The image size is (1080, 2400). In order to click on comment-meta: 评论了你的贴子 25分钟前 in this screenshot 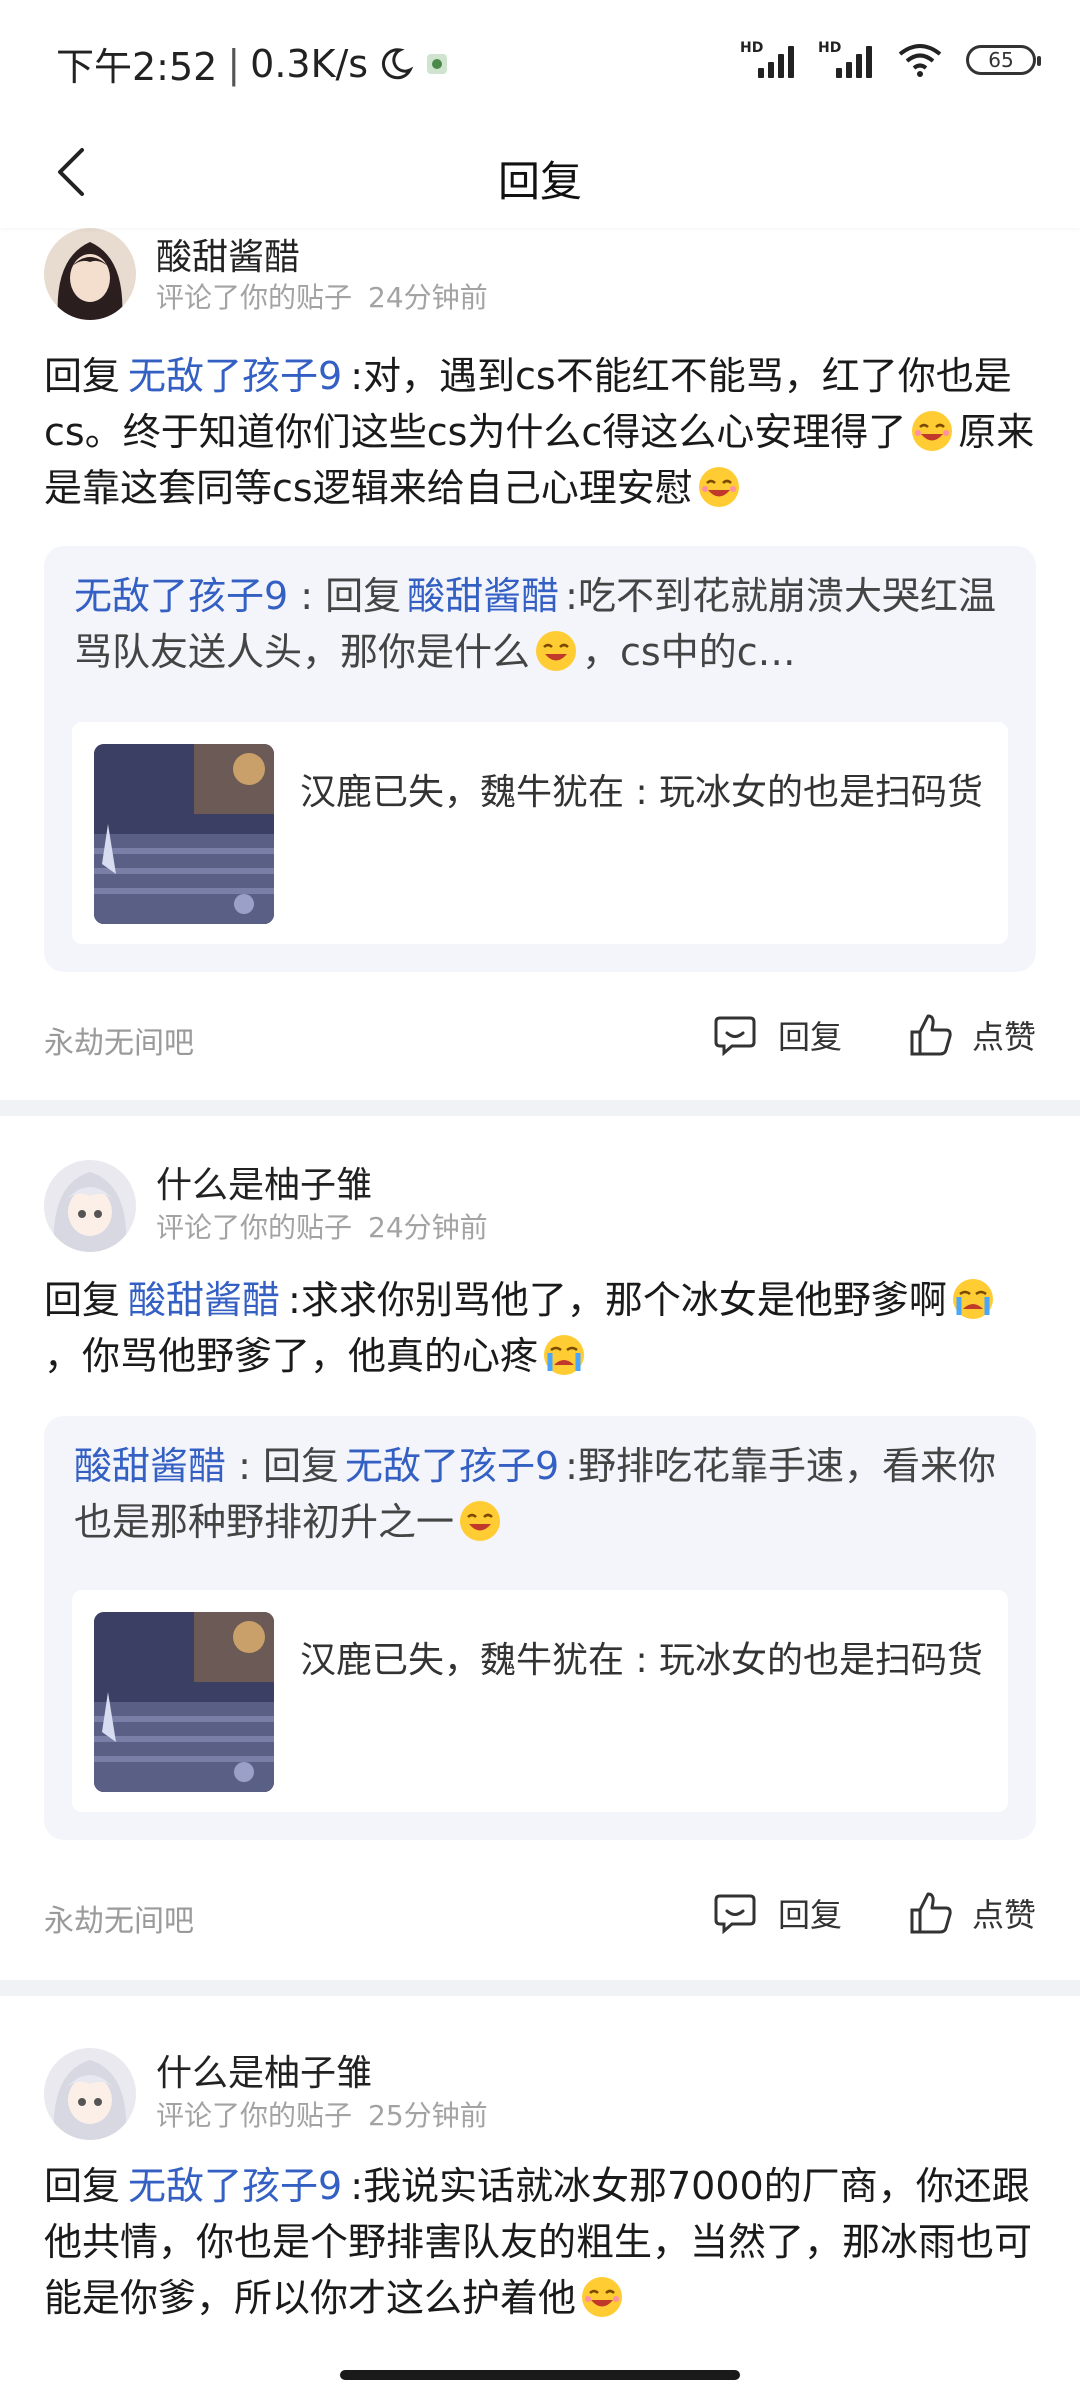, I will do `click(322, 2114)`.